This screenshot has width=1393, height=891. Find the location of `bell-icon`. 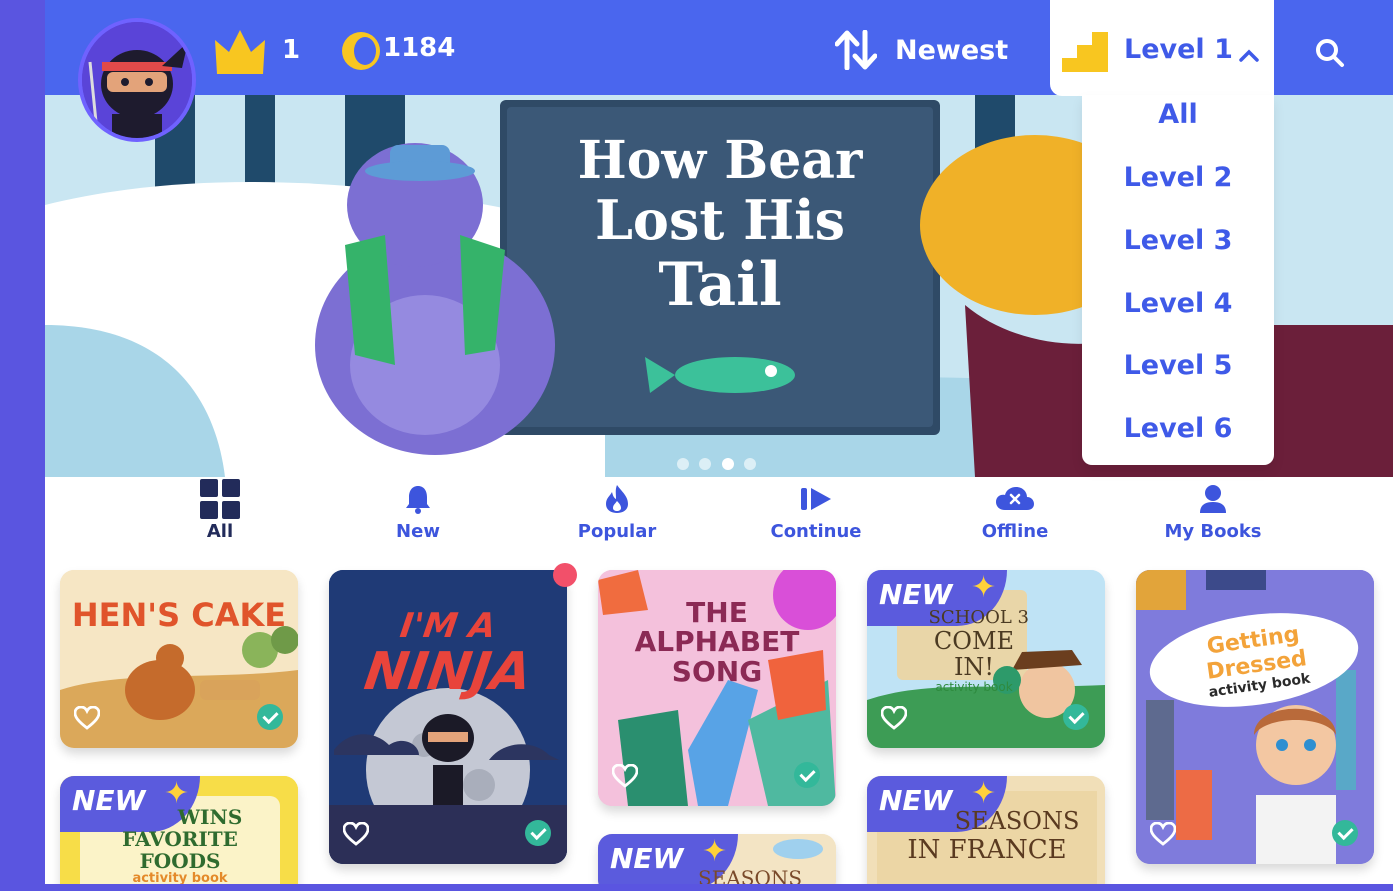

bell-icon is located at coordinates (418, 500).